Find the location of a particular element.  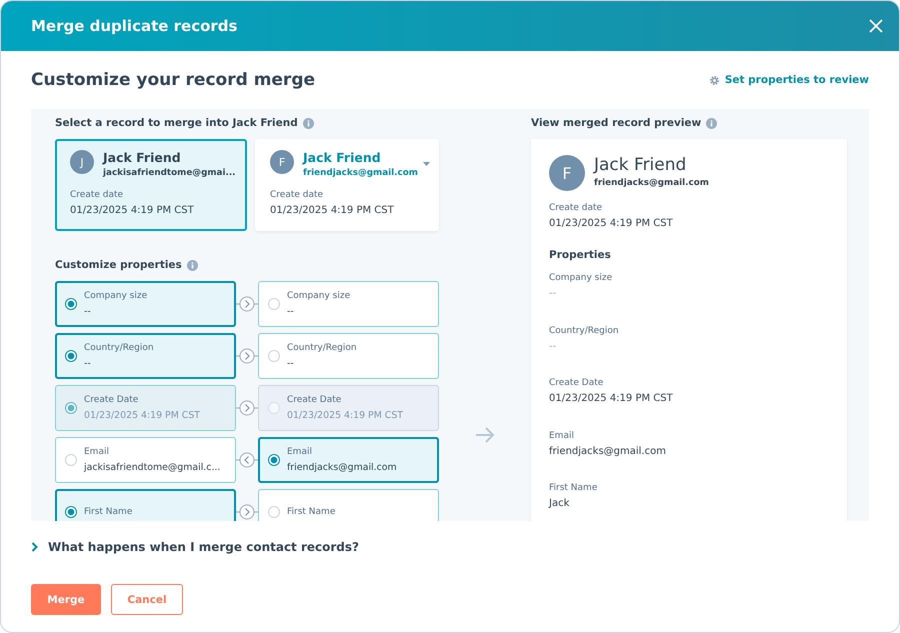

chevron-icon is located at coordinates (34, 547).